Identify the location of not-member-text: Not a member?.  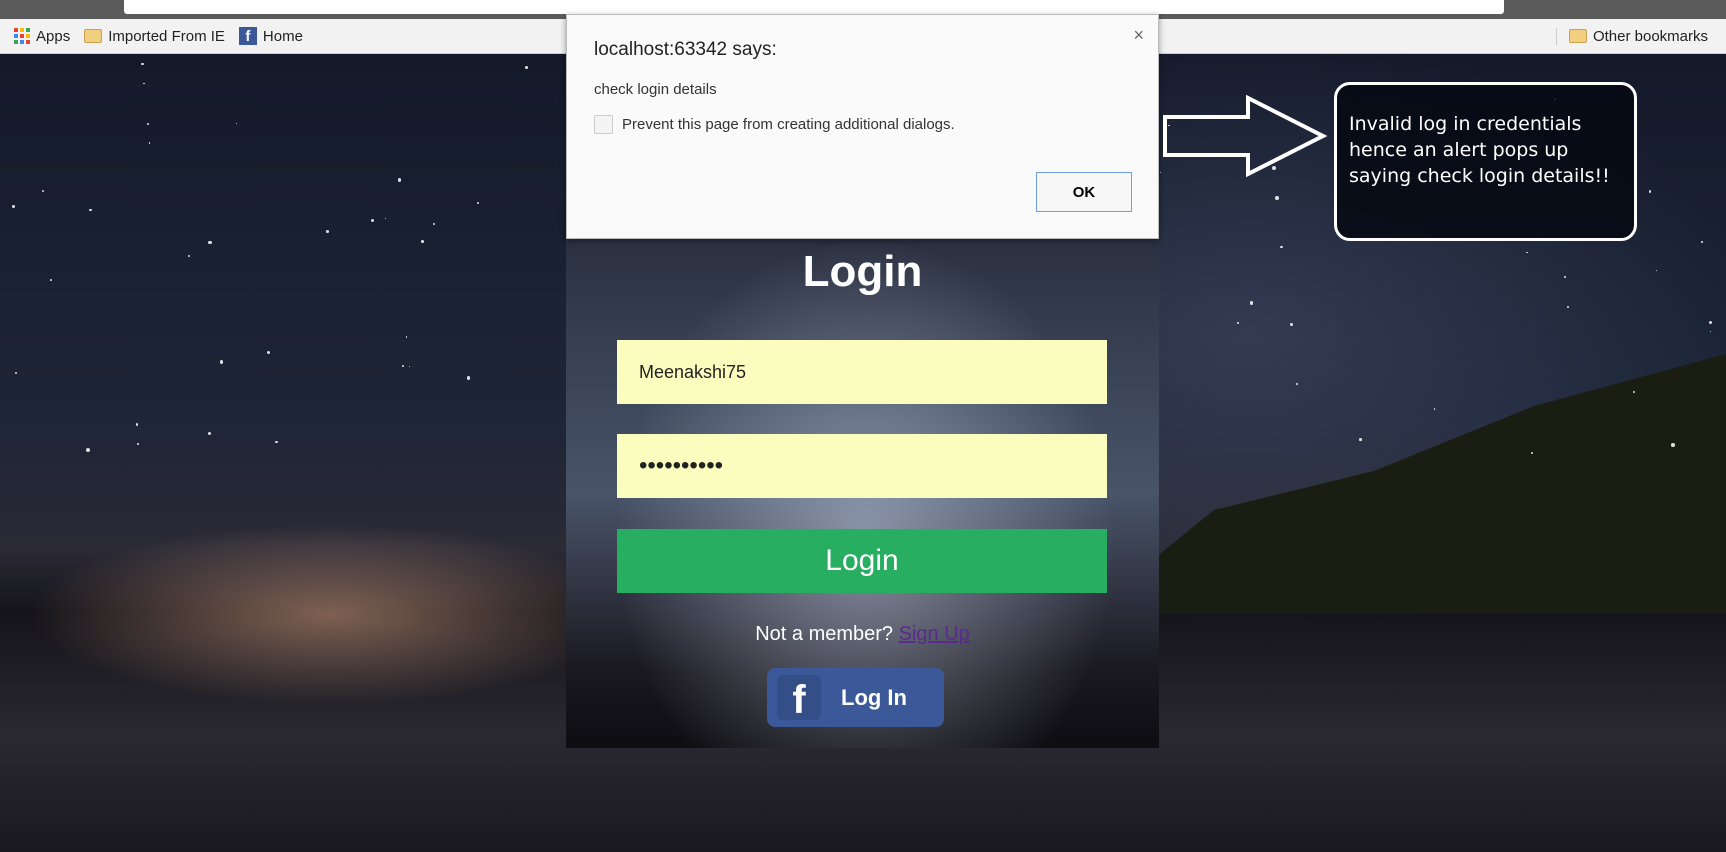
(824, 634).